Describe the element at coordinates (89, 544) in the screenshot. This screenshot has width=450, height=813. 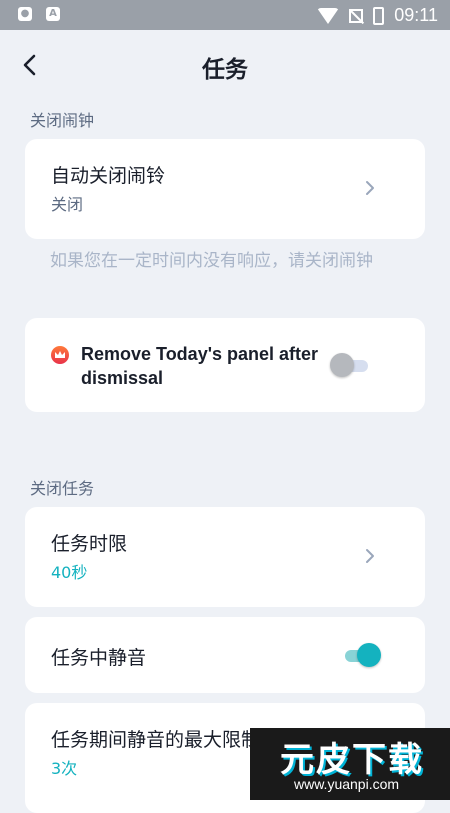
I see `task-time-limit-label: 任务时限` at that location.